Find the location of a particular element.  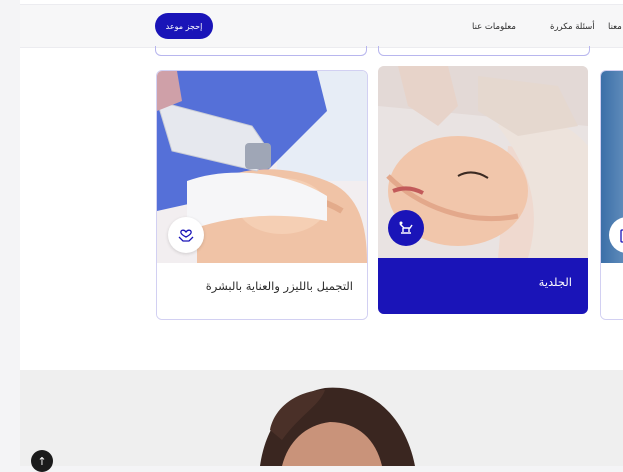

hands-heart-icon is located at coordinates (186, 235).